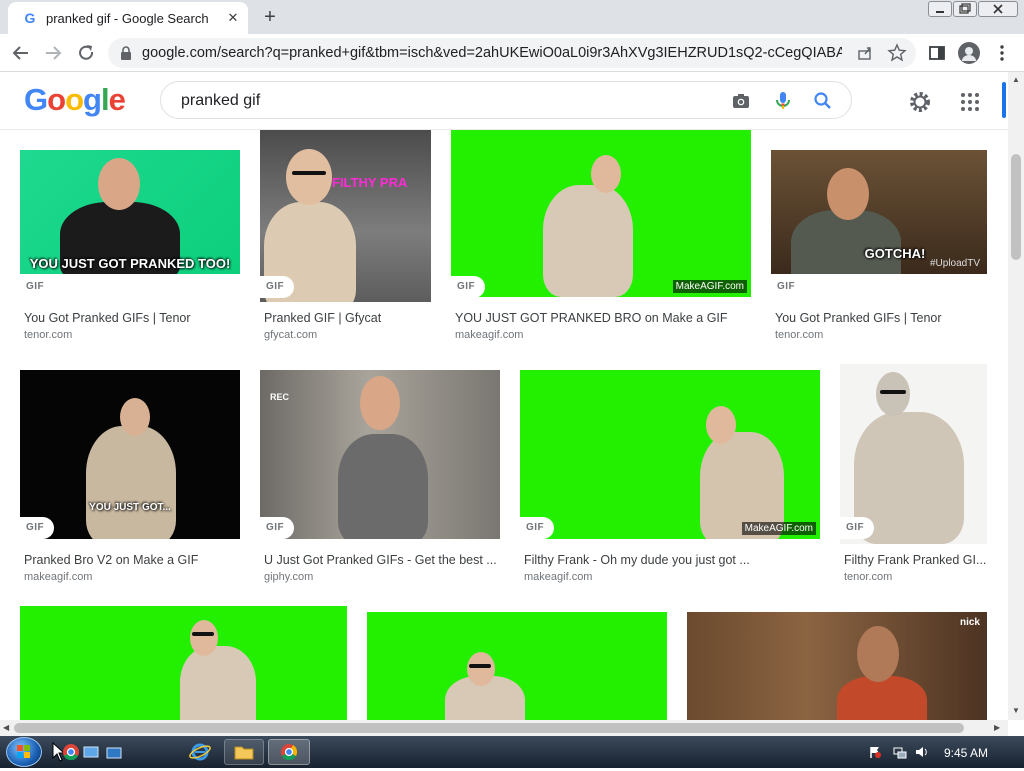  What do you see at coordinates (778, 528) in the screenshot?
I see `watermark: MakeAGIF.com` at bounding box center [778, 528].